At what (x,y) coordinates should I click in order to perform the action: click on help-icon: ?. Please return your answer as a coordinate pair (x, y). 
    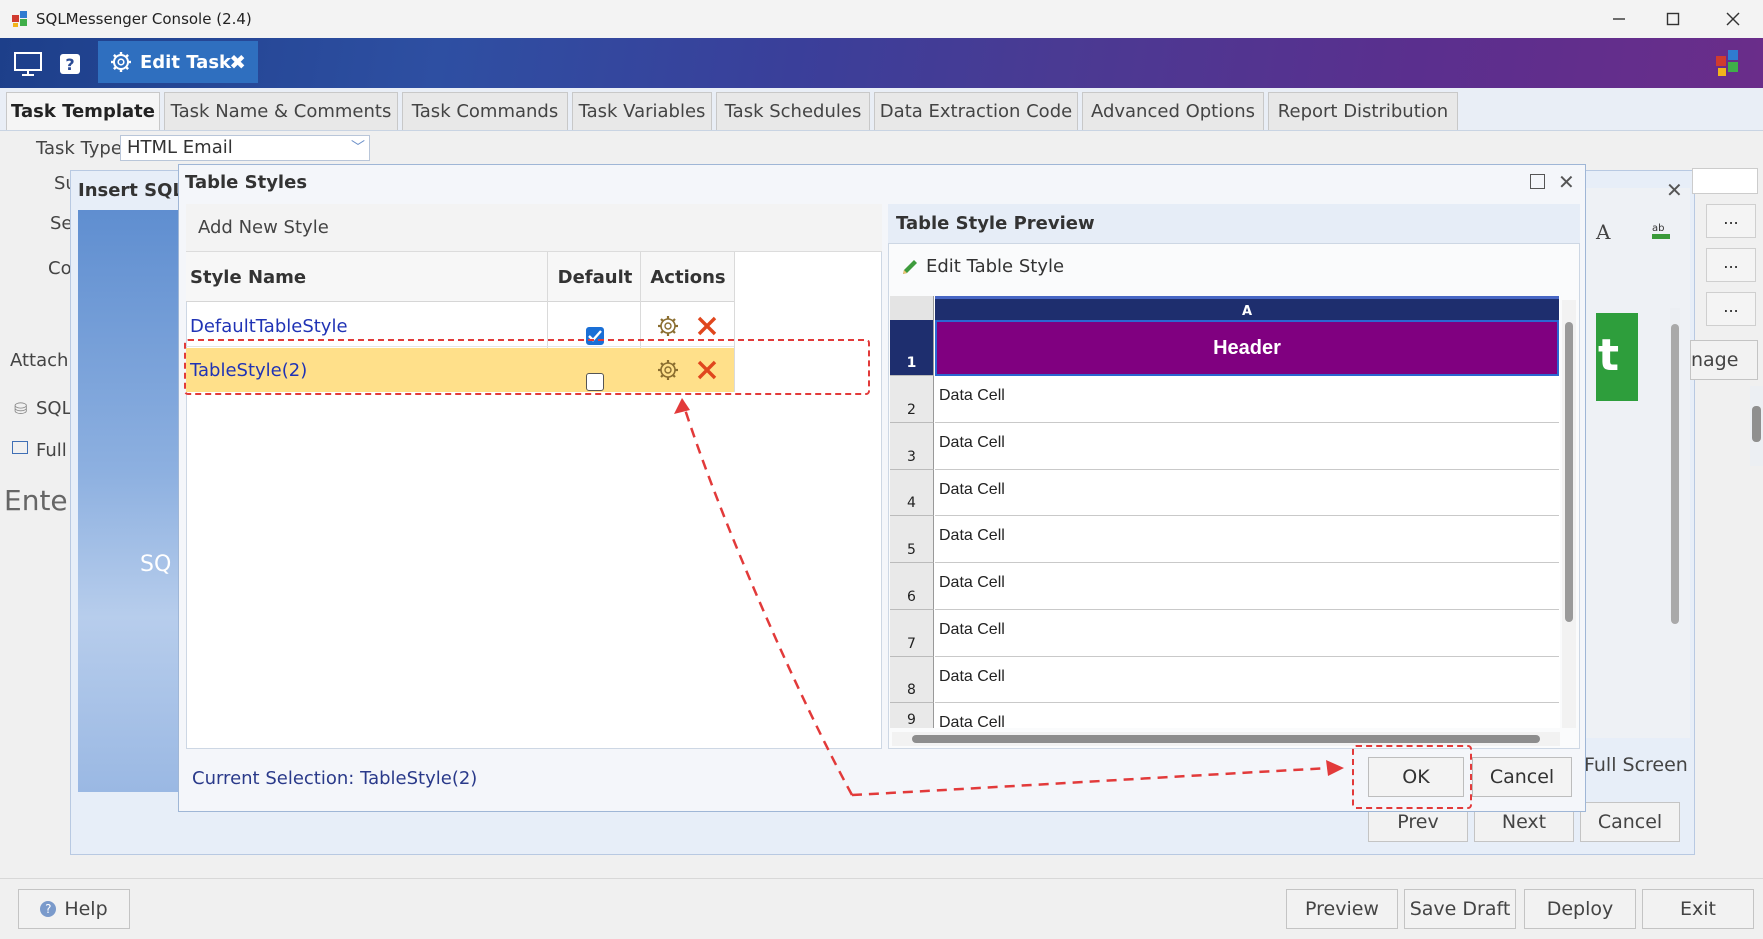
    Looking at the image, I should click on (48, 909).